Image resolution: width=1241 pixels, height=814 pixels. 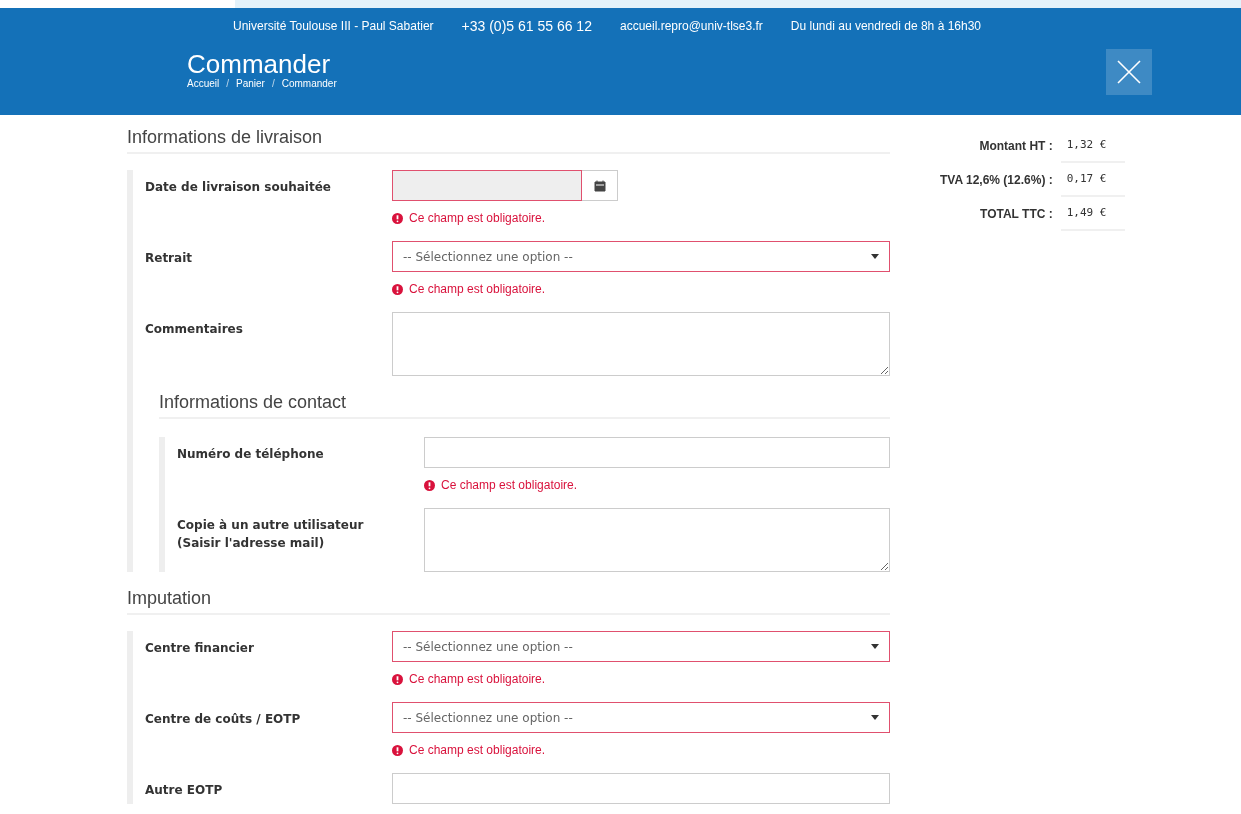 What do you see at coordinates (271, 534) in the screenshot?
I see `field-label: Copie à un autre utilisateur (Saisir l'adresse mail)` at bounding box center [271, 534].